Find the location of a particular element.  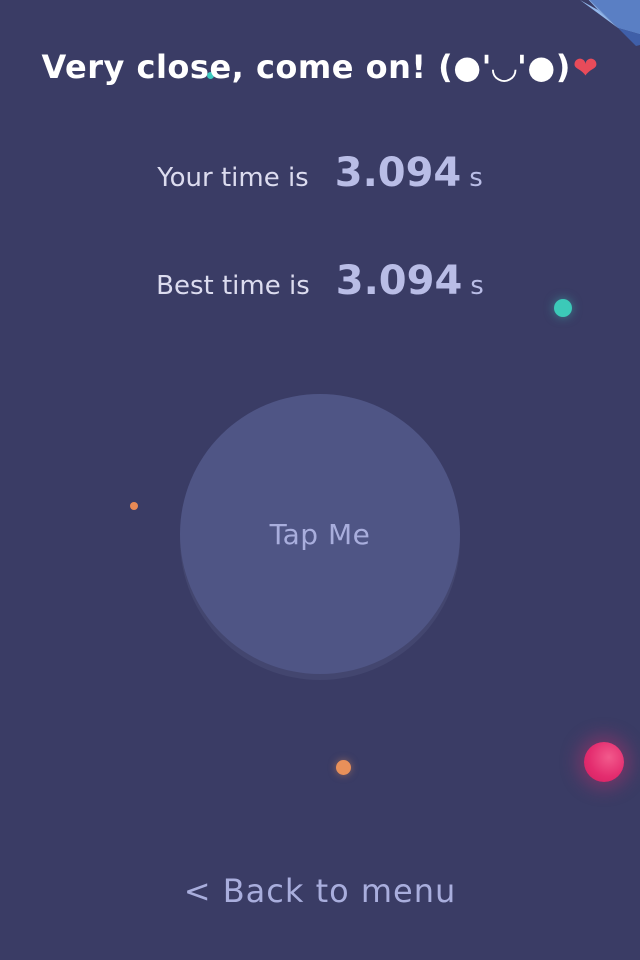

headline-text: Very close, come on! (●'◡'●) is located at coordinates (306, 67).